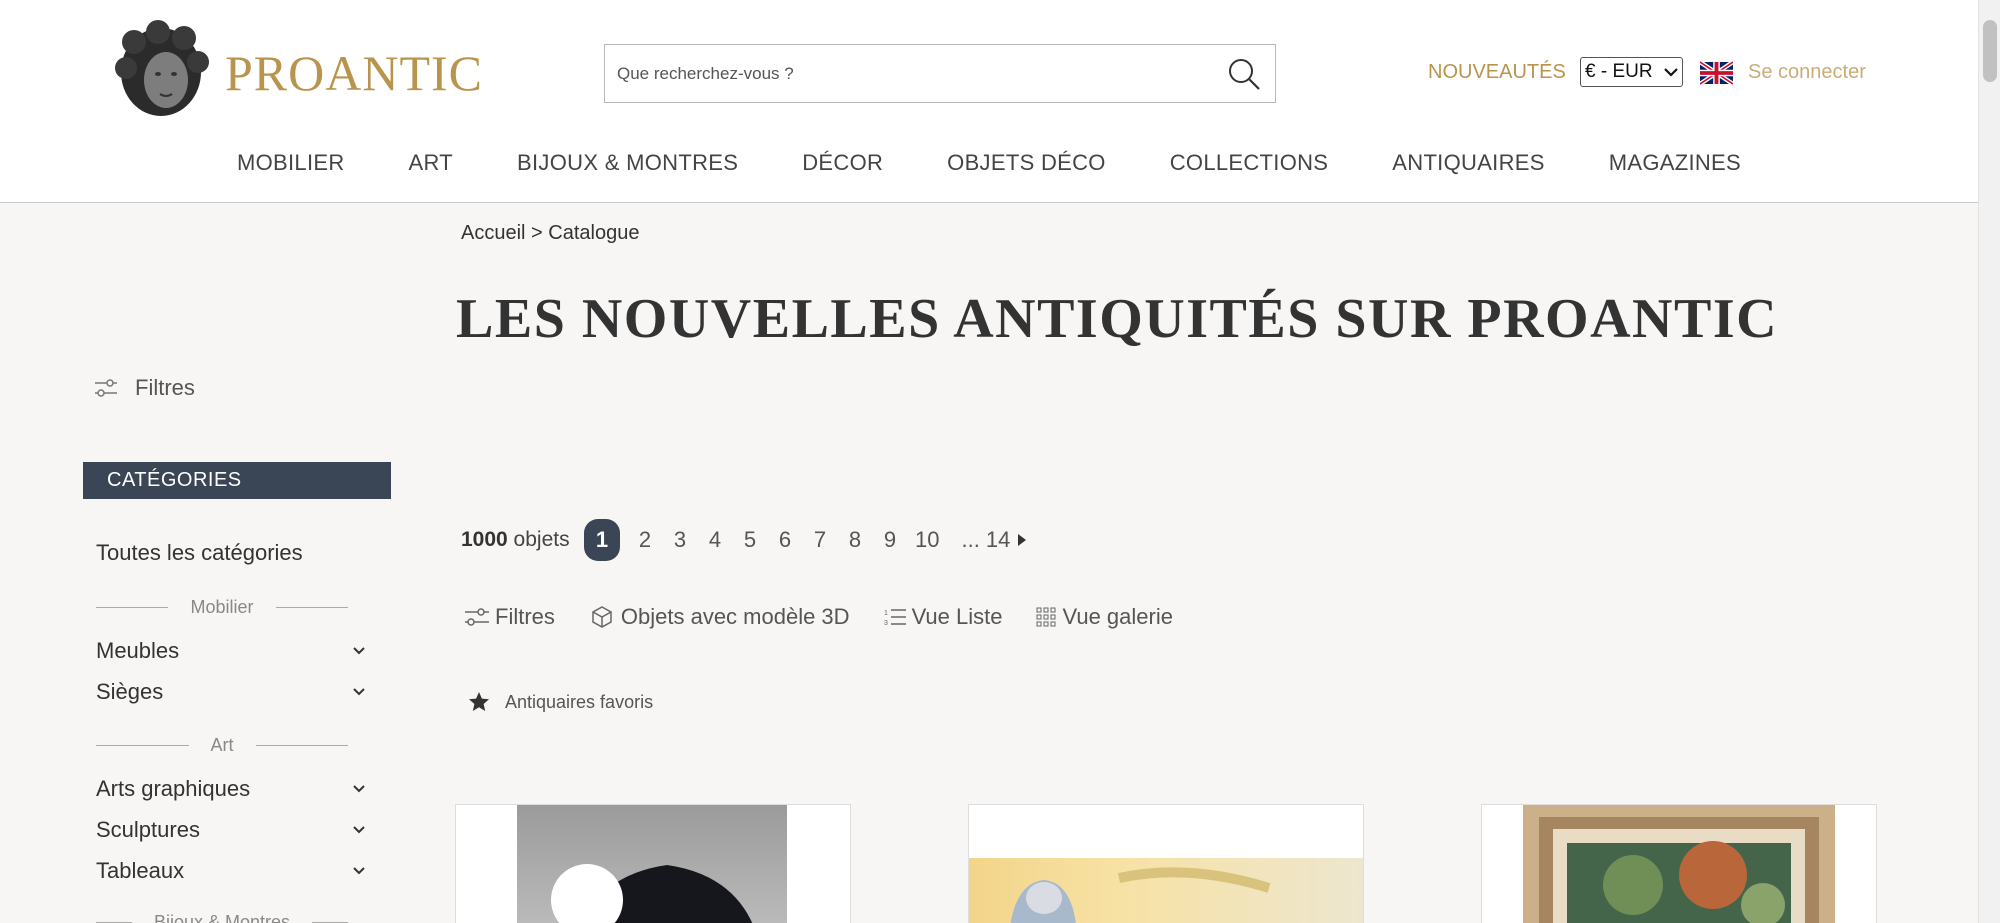  Describe the element at coordinates (1989, 461) in the screenshot. I see `page-scrollbar` at that location.